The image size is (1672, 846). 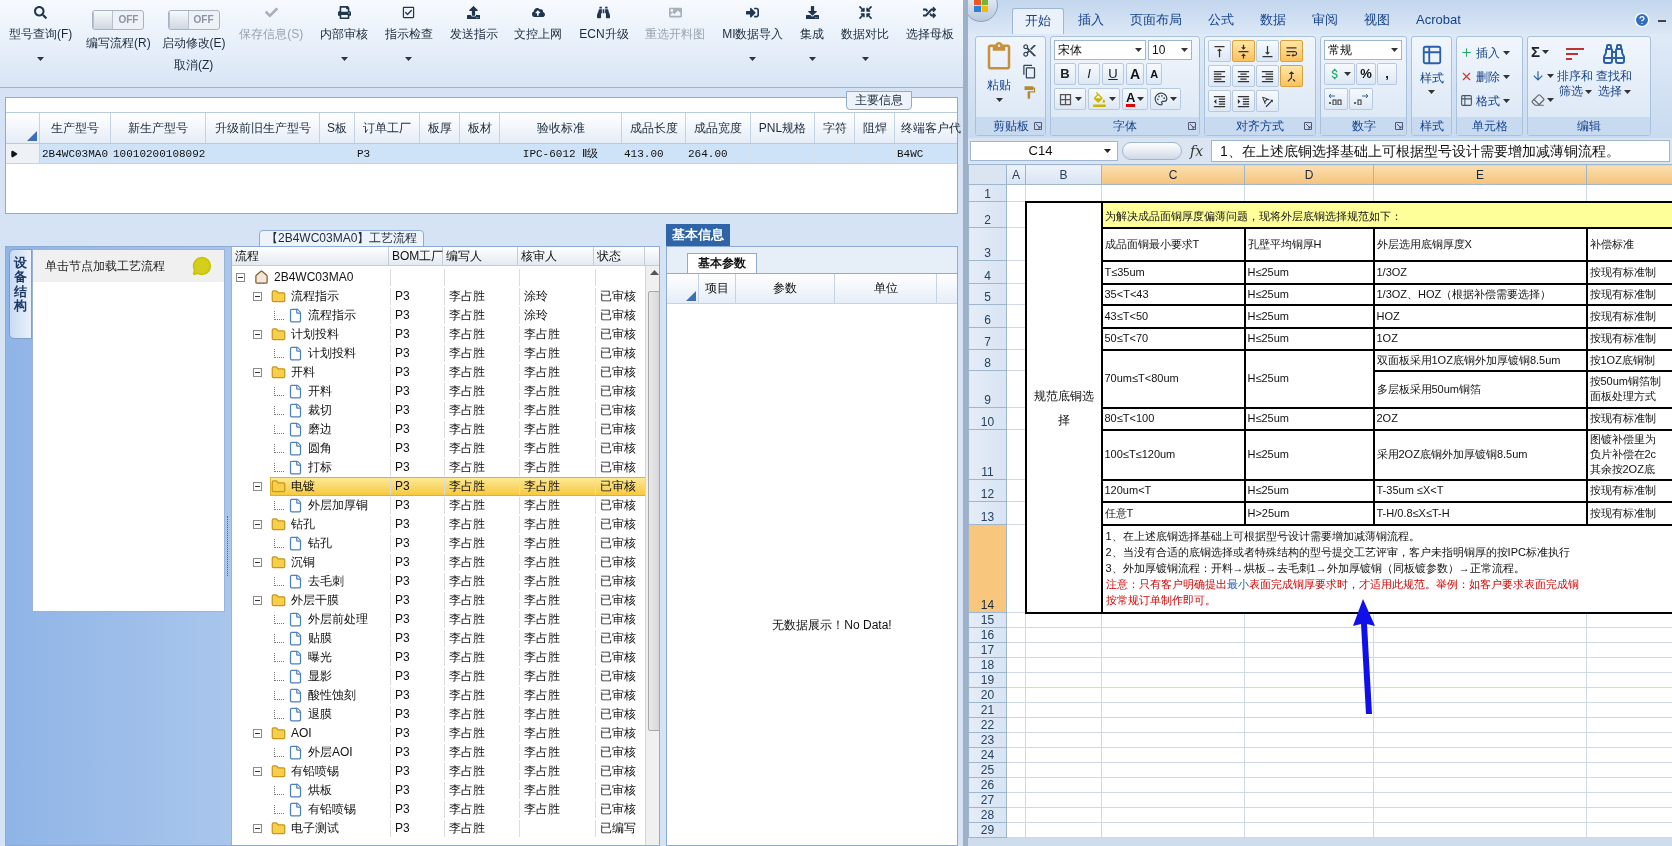 I want to click on column-header: 板厚, so click(x=440, y=128).